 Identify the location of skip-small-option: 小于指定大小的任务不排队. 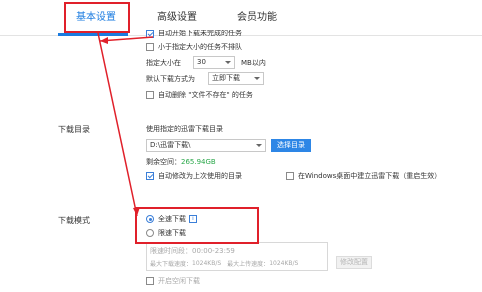
(194, 47).